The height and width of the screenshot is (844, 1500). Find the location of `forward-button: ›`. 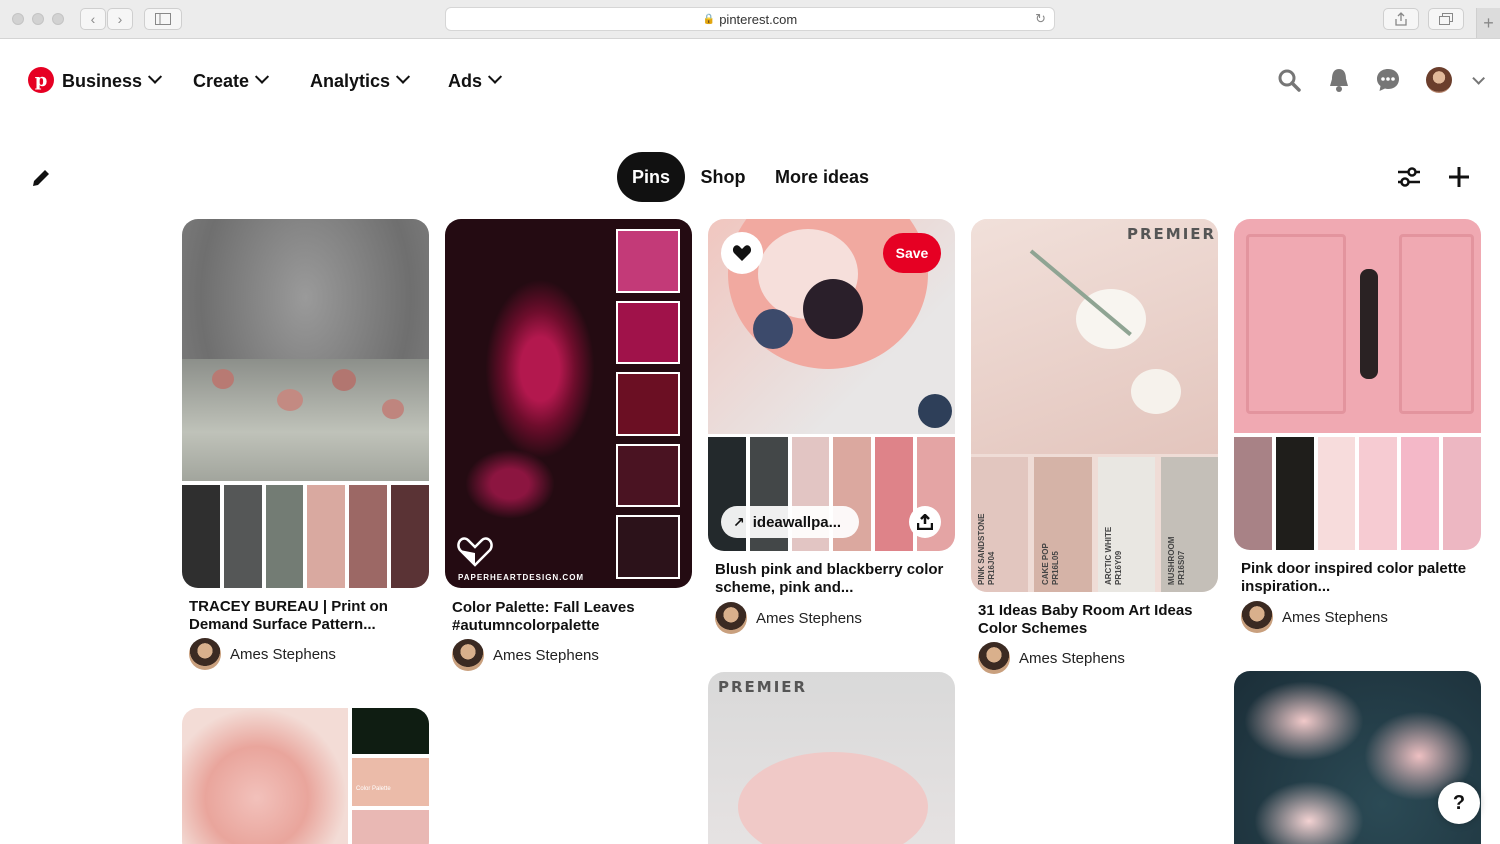

forward-button: › is located at coordinates (120, 19).